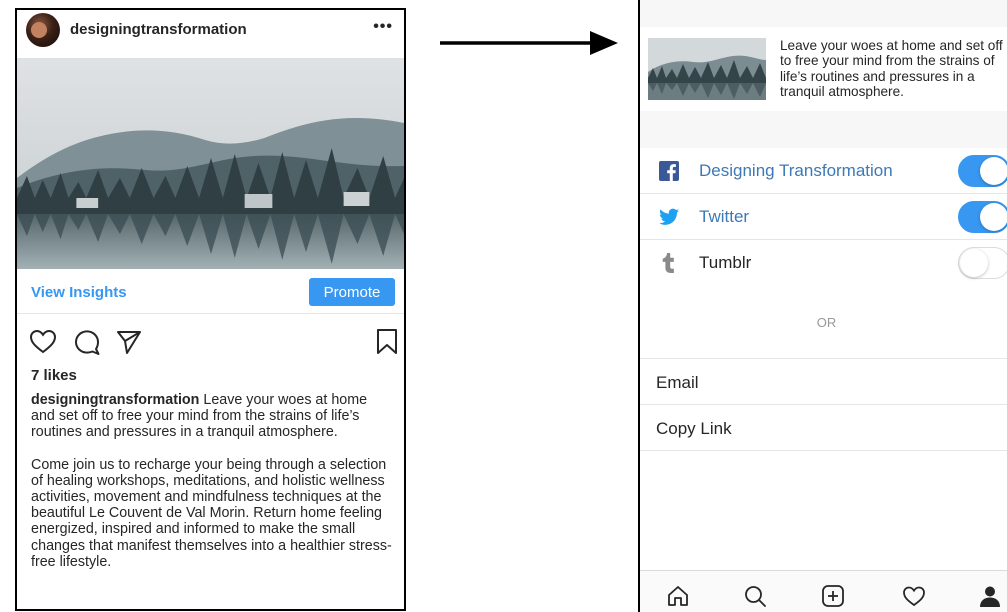  Describe the element at coordinates (668, 263) in the screenshot. I see `tumblr-icon` at that location.